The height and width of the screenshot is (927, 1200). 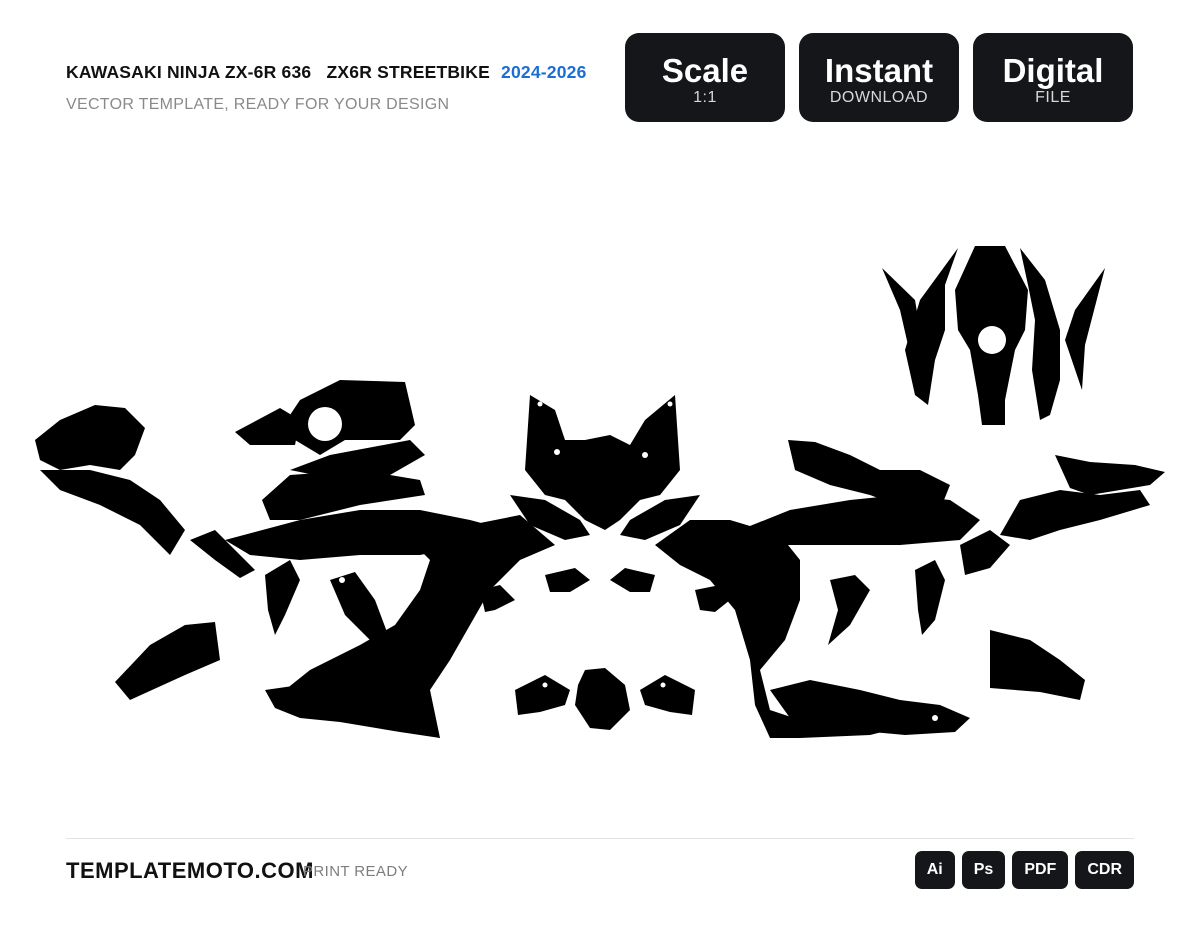 I want to click on left-small-part-a, so click(x=282, y=597).